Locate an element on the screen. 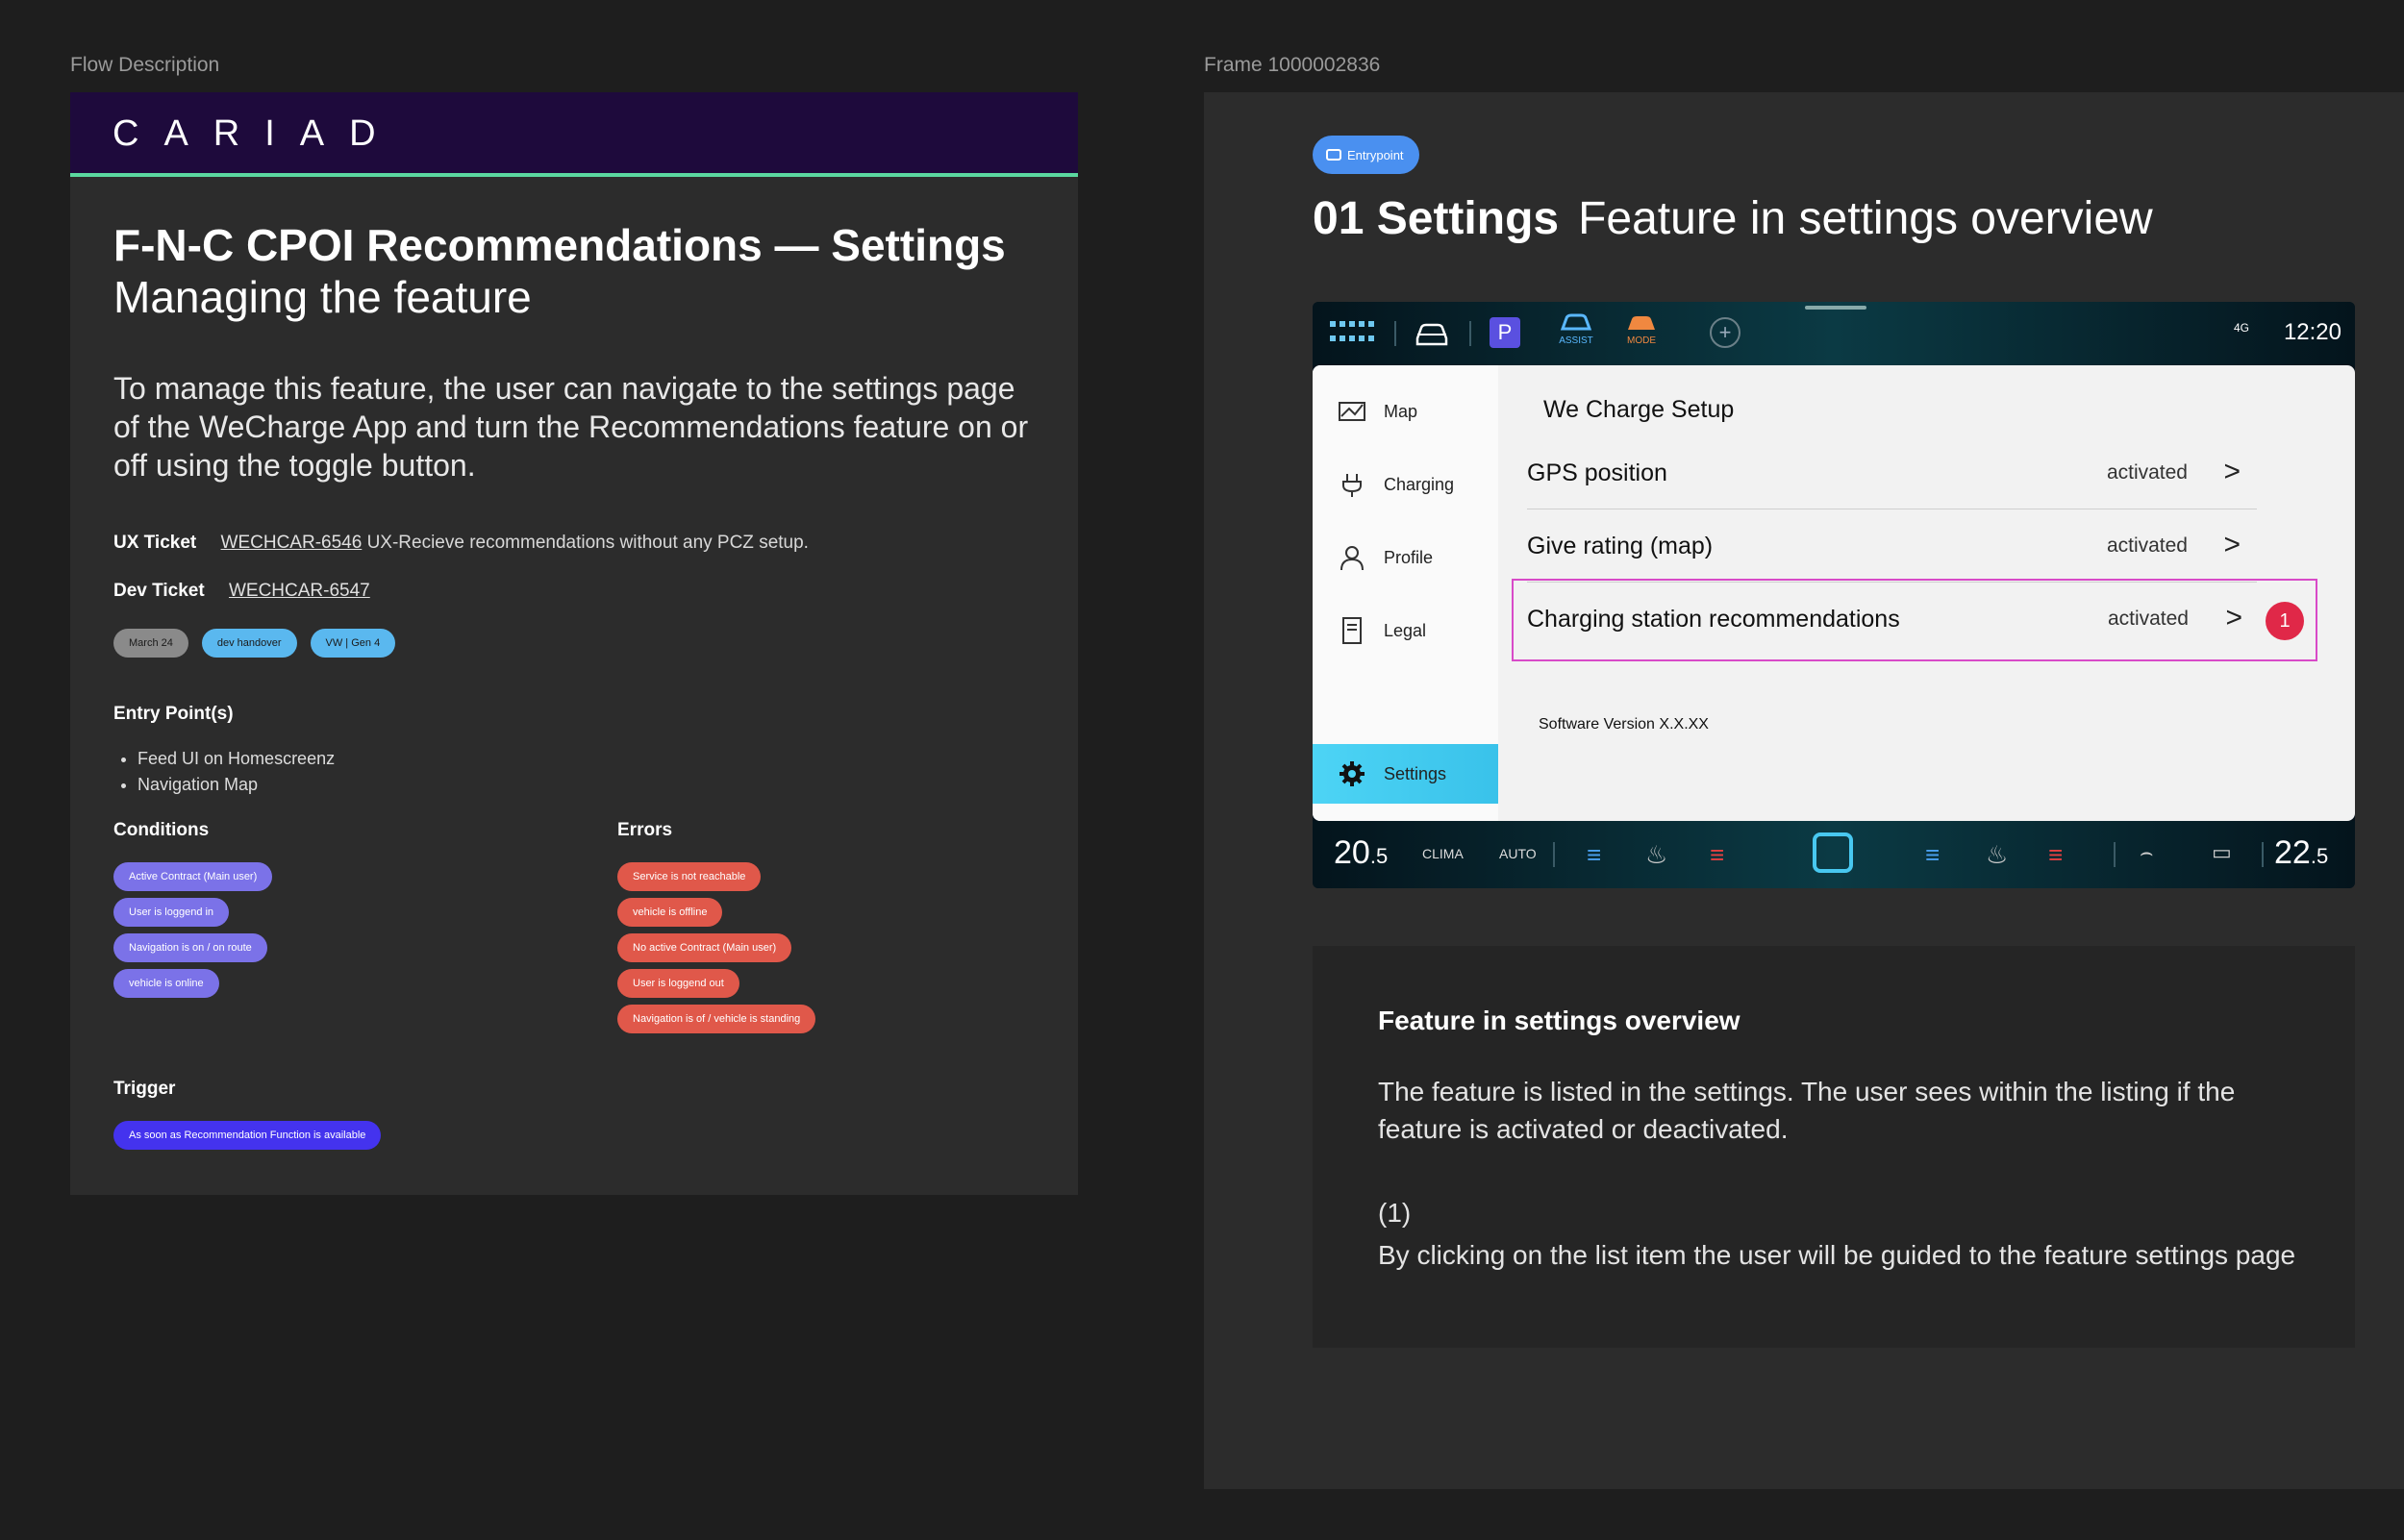 The width and height of the screenshot is (2404, 1540). settings-row-gps: GPS position activated > is located at coordinates (1901, 473).